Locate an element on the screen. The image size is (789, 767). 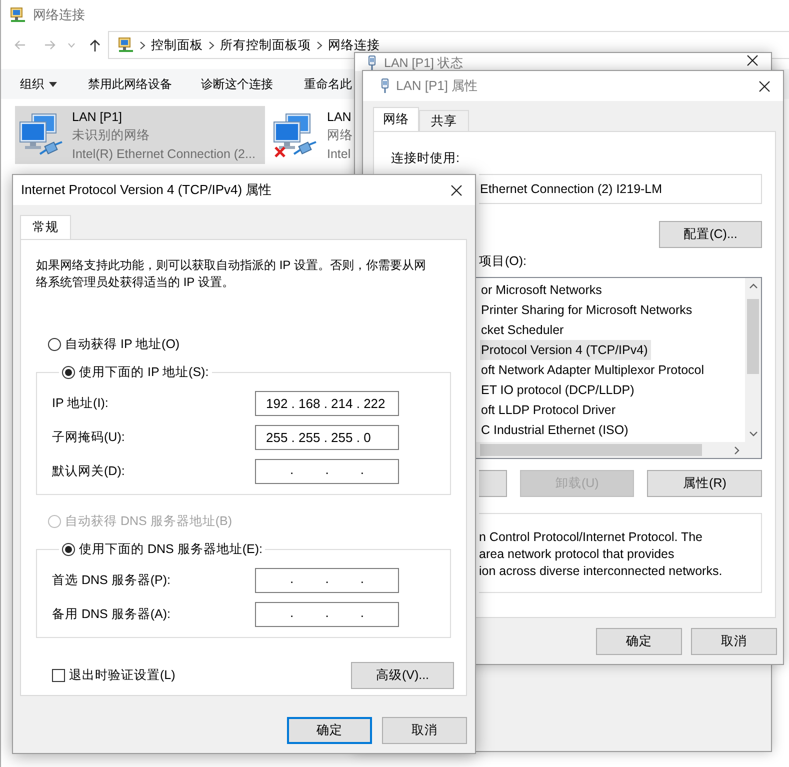
tab: 网络 is located at coordinates (396, 119).